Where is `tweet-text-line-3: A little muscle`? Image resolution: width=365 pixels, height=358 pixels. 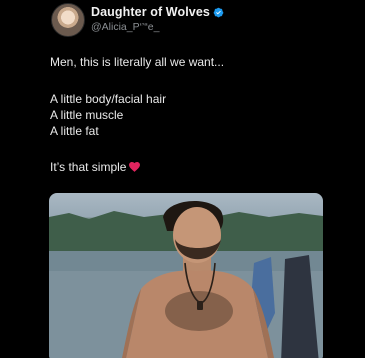 tweet-text-line-3: A little muscle is located at coordinates (87, 115).